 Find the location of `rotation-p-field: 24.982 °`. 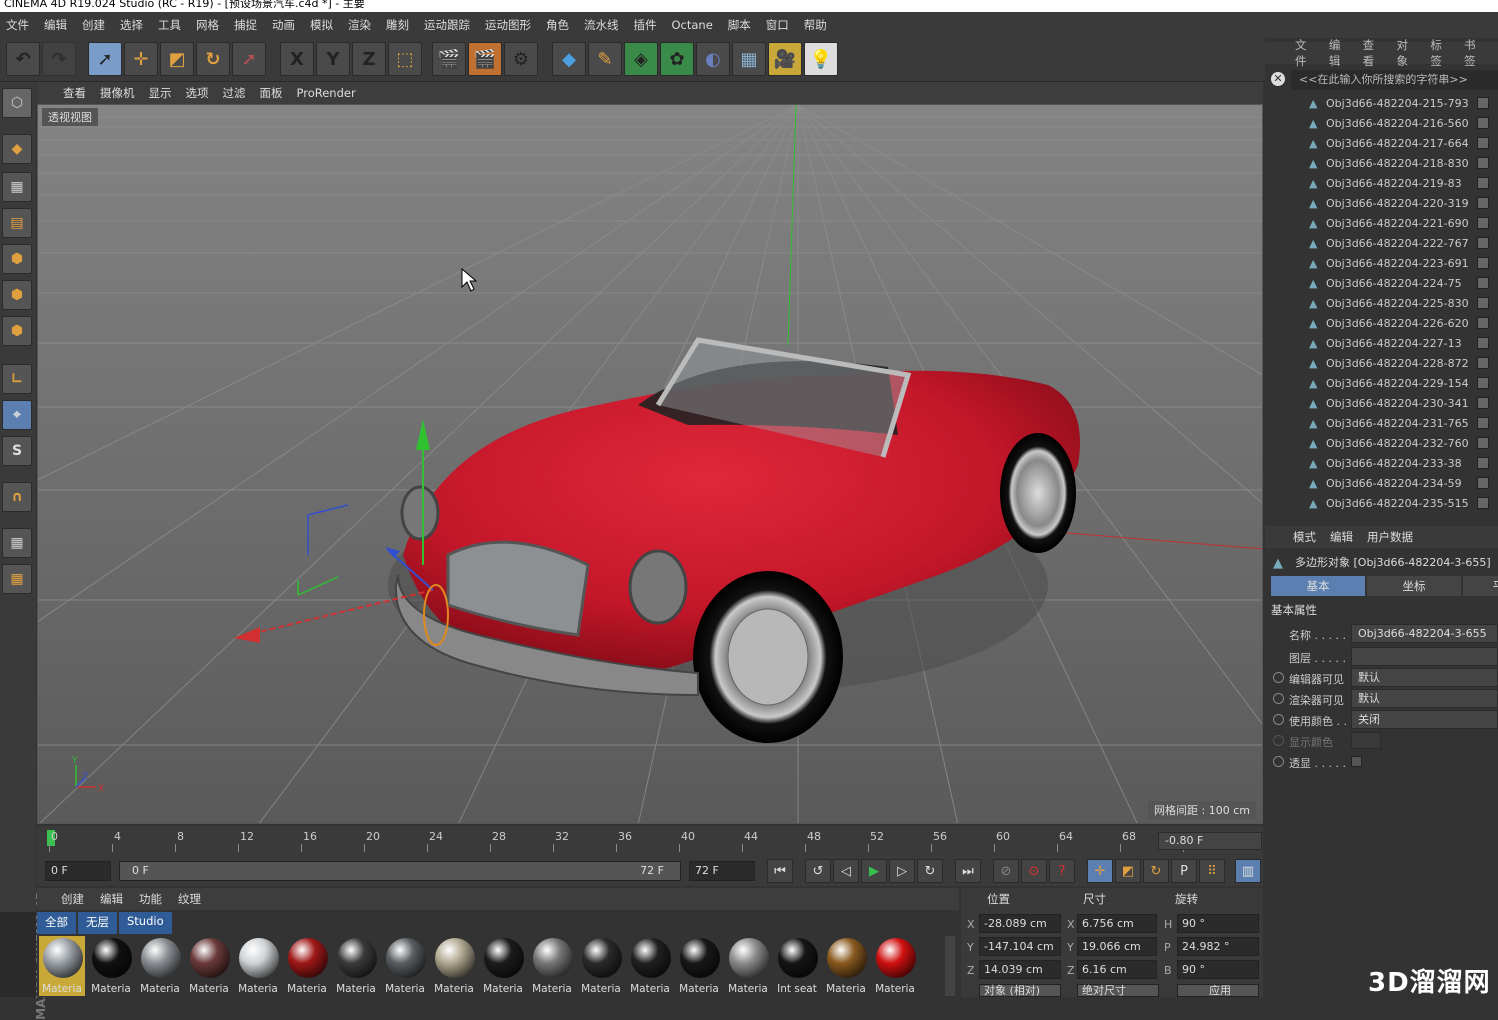

rotation-p-field: 24.982 ° is located at coordinates (1218, 946).